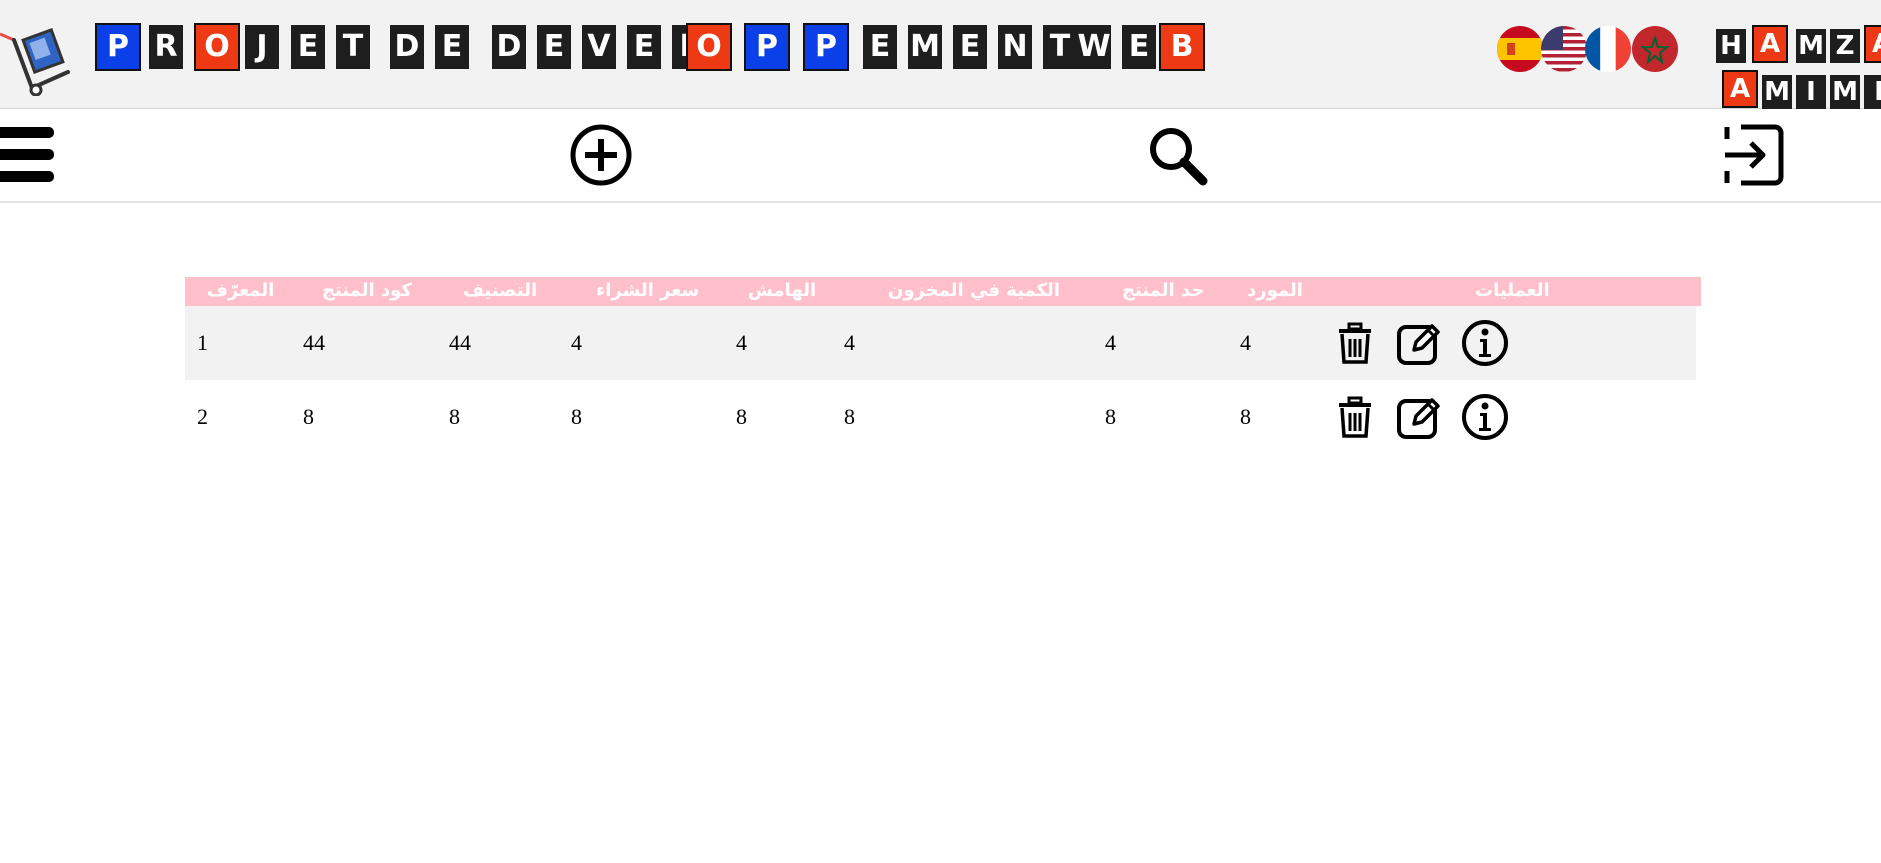 The image size is (1881, 863). Describe the element at coordinates (1245, 416) in the screenshot. I see `cell-supplier: 8` at that location.